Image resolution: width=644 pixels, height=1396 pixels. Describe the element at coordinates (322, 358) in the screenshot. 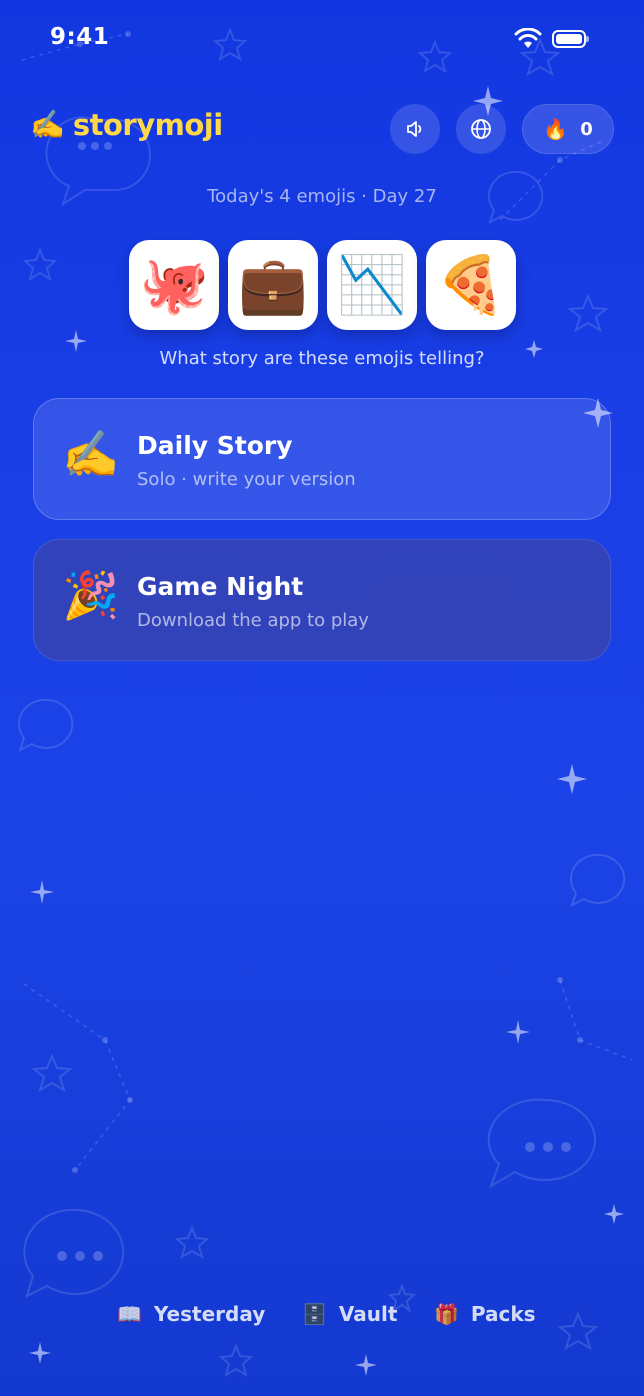

I see `prompt-text: What story are these emojis telling?` at that location.